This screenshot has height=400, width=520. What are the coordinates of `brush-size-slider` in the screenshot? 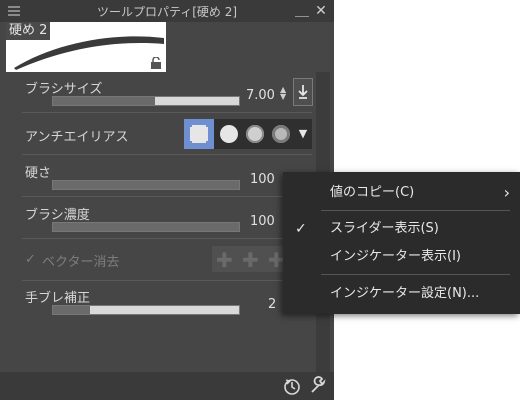 It's located at (146, 101).